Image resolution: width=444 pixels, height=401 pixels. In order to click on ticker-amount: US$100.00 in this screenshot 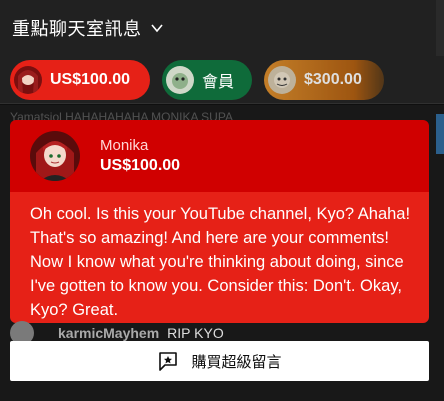, I will do `click(90, 79)`.